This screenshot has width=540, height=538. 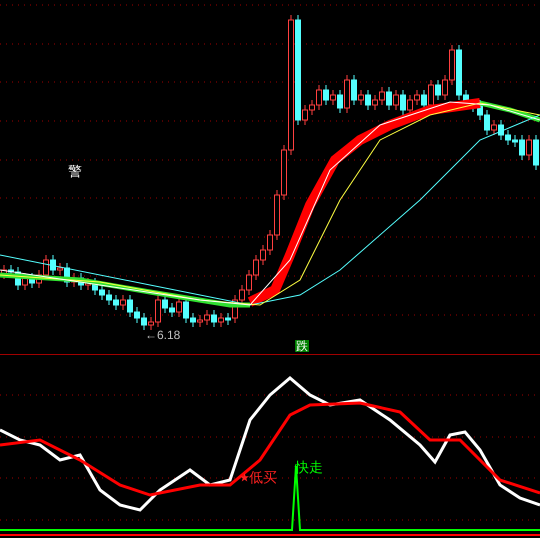 I want to click on buy-signal-label: 低买, so click(x=263, y=477).